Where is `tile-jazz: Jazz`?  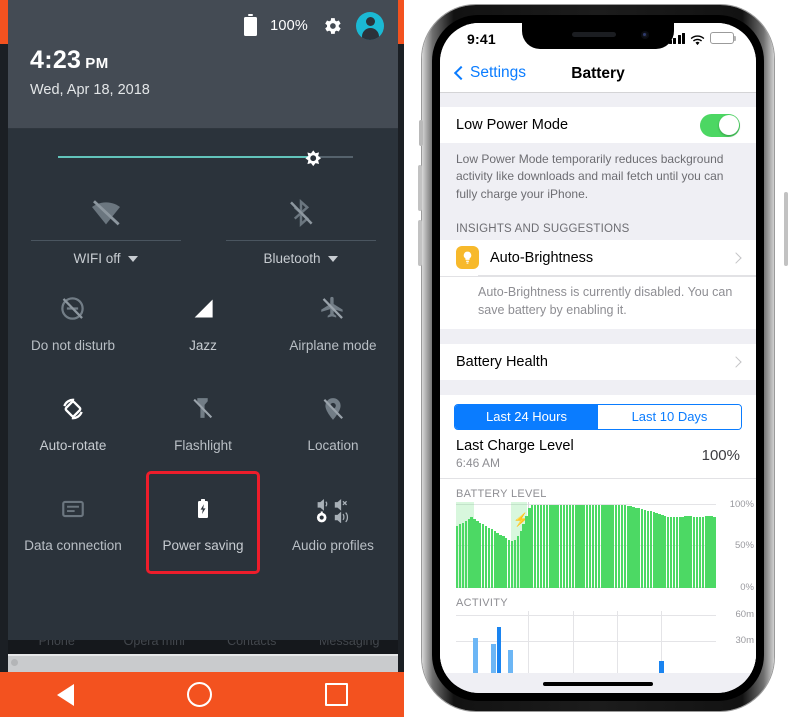
tile-jazz: Jazz is located at coordinates (203, 322).